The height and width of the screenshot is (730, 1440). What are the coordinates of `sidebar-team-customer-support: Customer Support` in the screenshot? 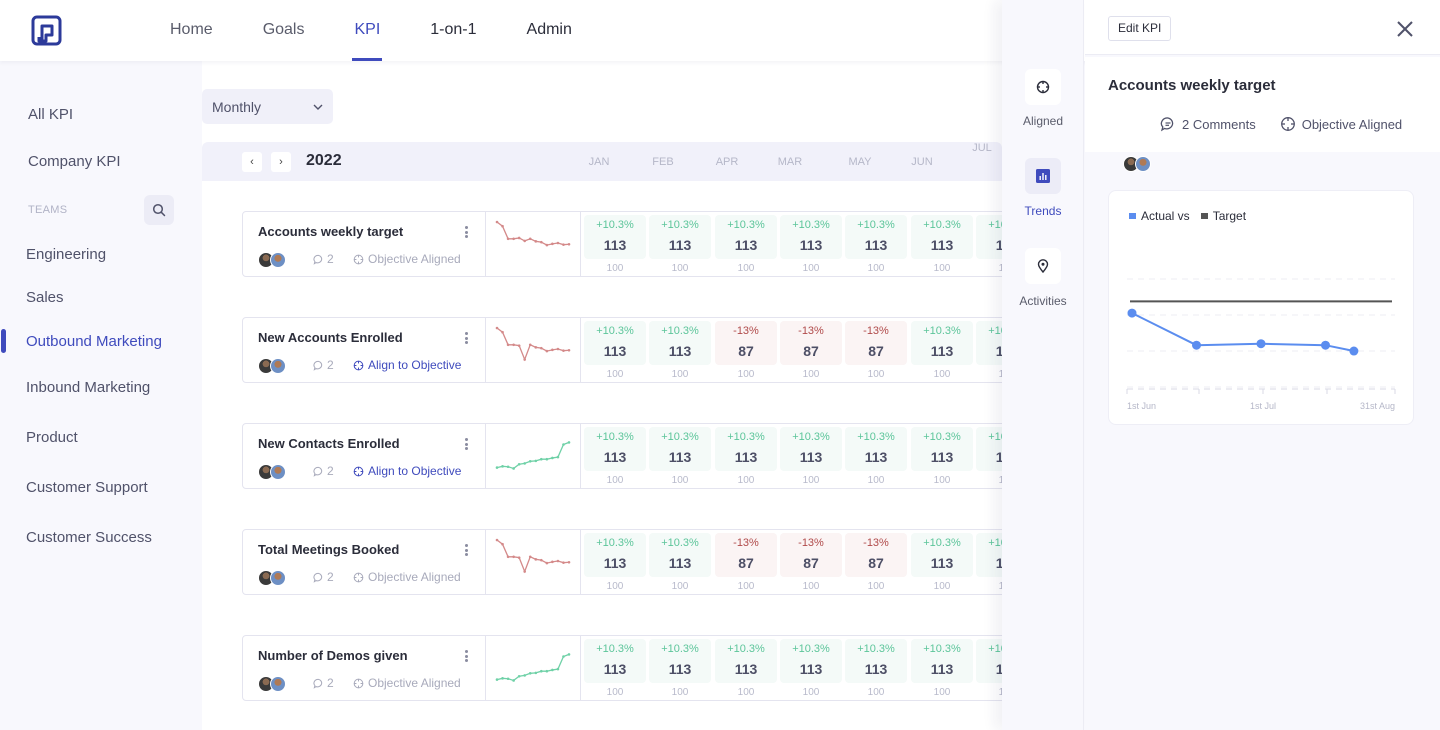 It's located at (87, 487).